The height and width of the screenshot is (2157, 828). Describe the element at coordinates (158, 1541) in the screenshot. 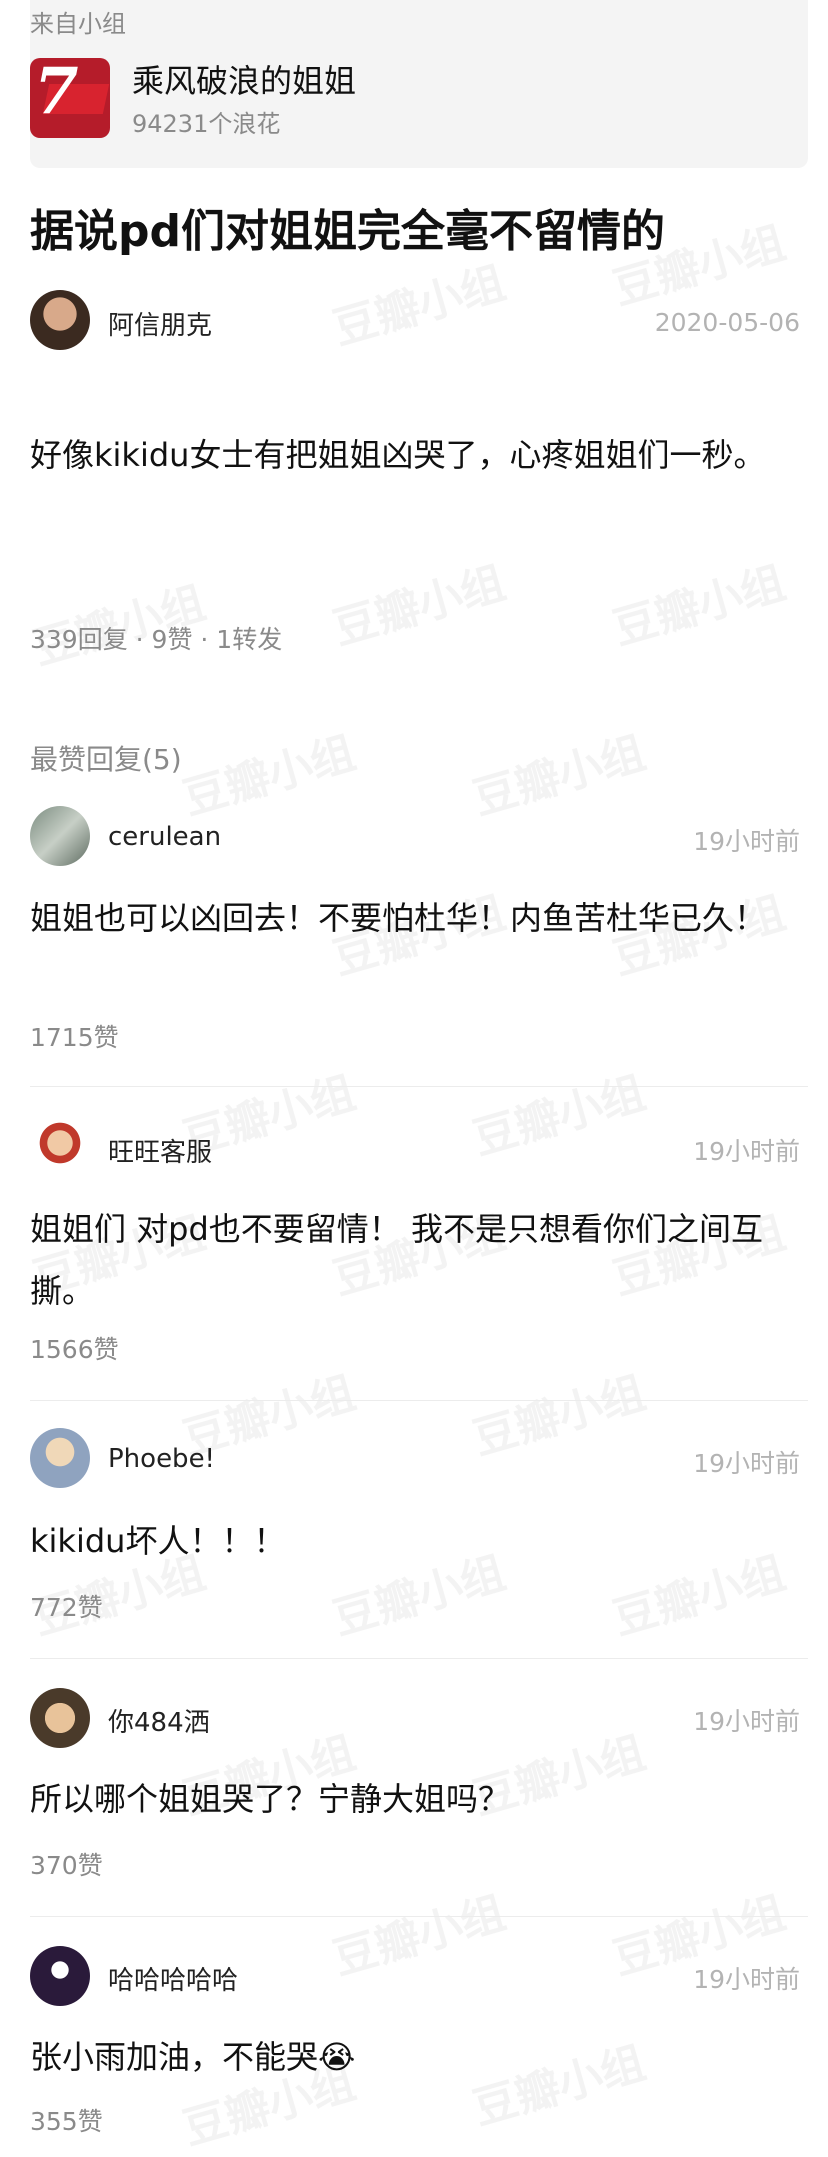

I see `comment-text: kikidu坏人！！！` at that location.